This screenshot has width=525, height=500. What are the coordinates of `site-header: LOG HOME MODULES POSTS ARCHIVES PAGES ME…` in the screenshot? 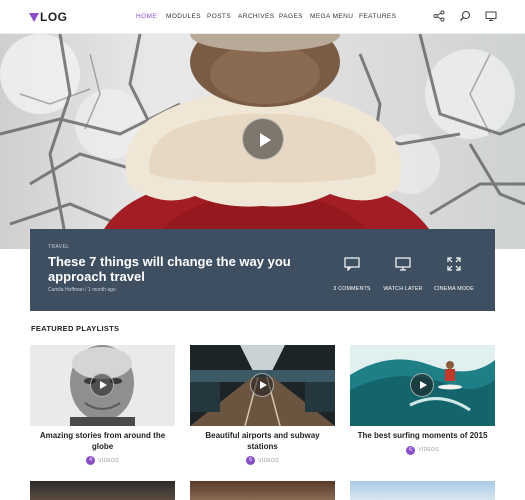 It's located at (262, 17).